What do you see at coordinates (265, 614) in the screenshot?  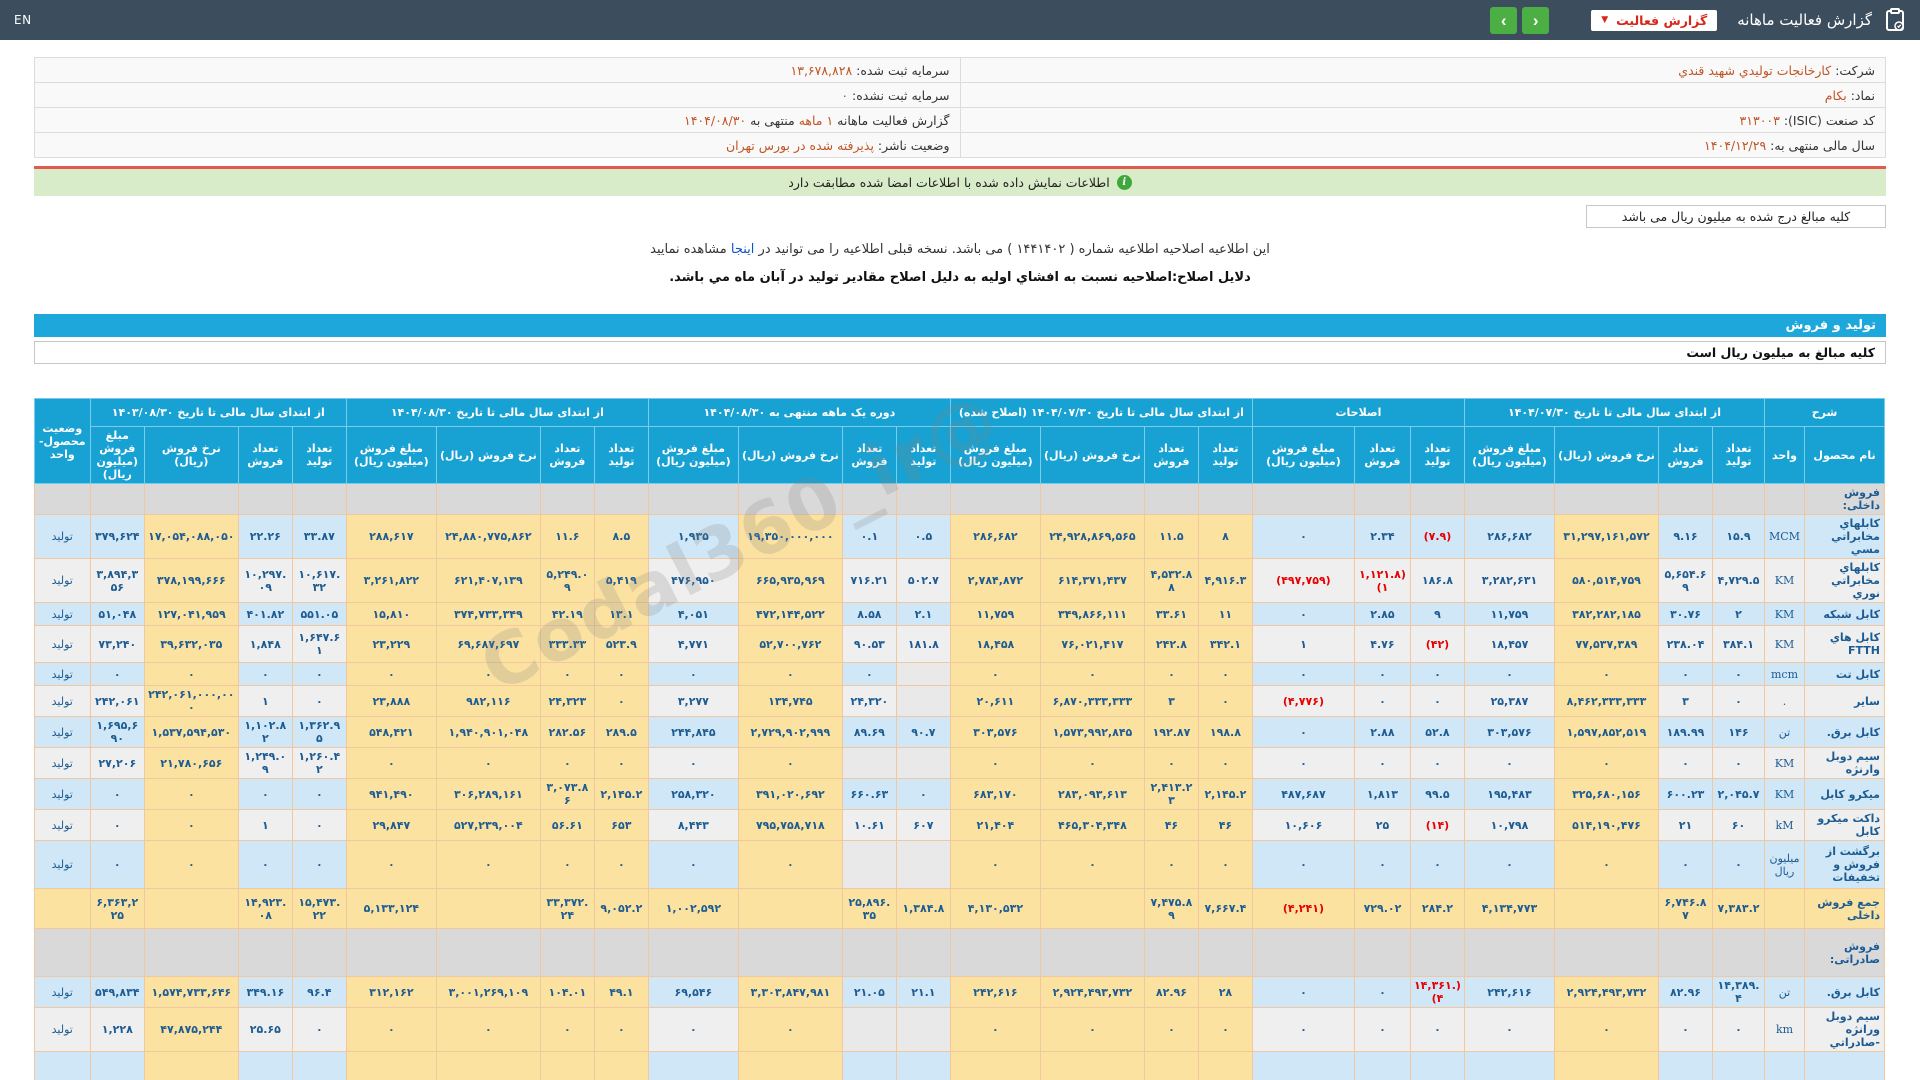 I see `cell-value: ۴۰۱.۸۲` at bounding box center [265, 614].